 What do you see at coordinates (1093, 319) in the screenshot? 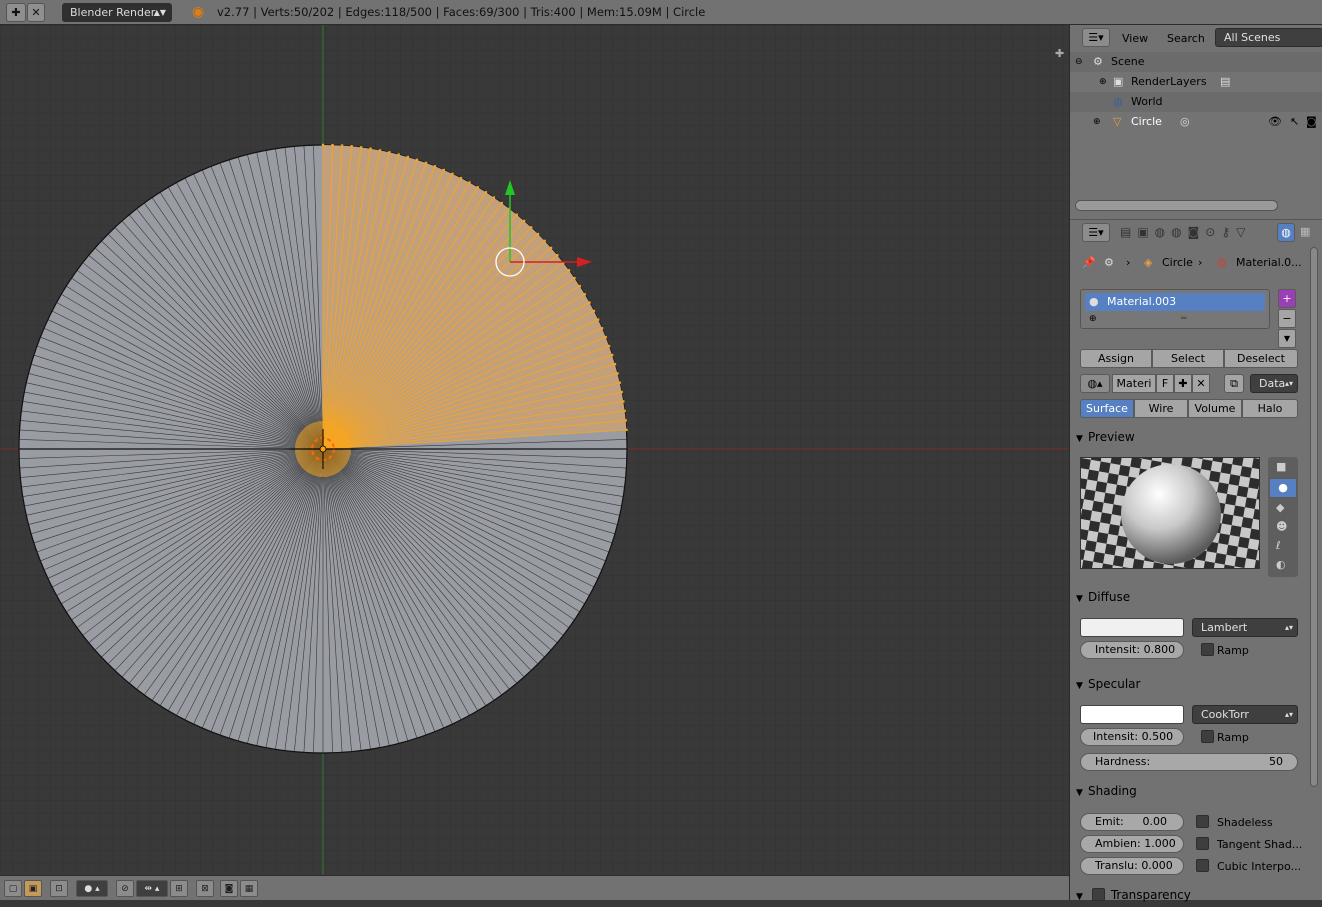
I see `filter-icon: ⊕` at bounding box center [1093, 319].